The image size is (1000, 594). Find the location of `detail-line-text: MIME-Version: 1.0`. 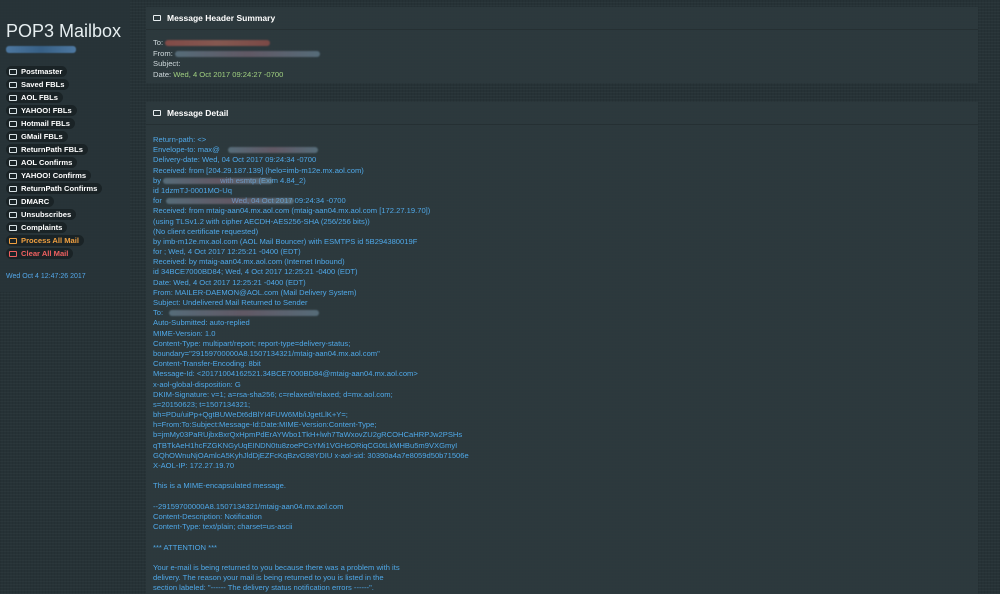

detail-line-text: MIME-Version: 1.0 is located at coordinates (184, 333).